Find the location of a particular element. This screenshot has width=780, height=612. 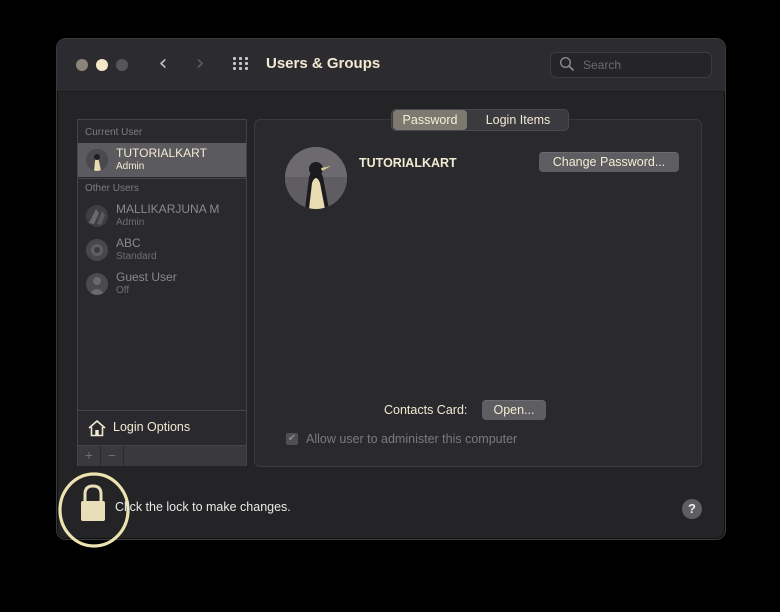

title-bar: ‹ › Users & Groups Search is located at coordinates (391, 65).